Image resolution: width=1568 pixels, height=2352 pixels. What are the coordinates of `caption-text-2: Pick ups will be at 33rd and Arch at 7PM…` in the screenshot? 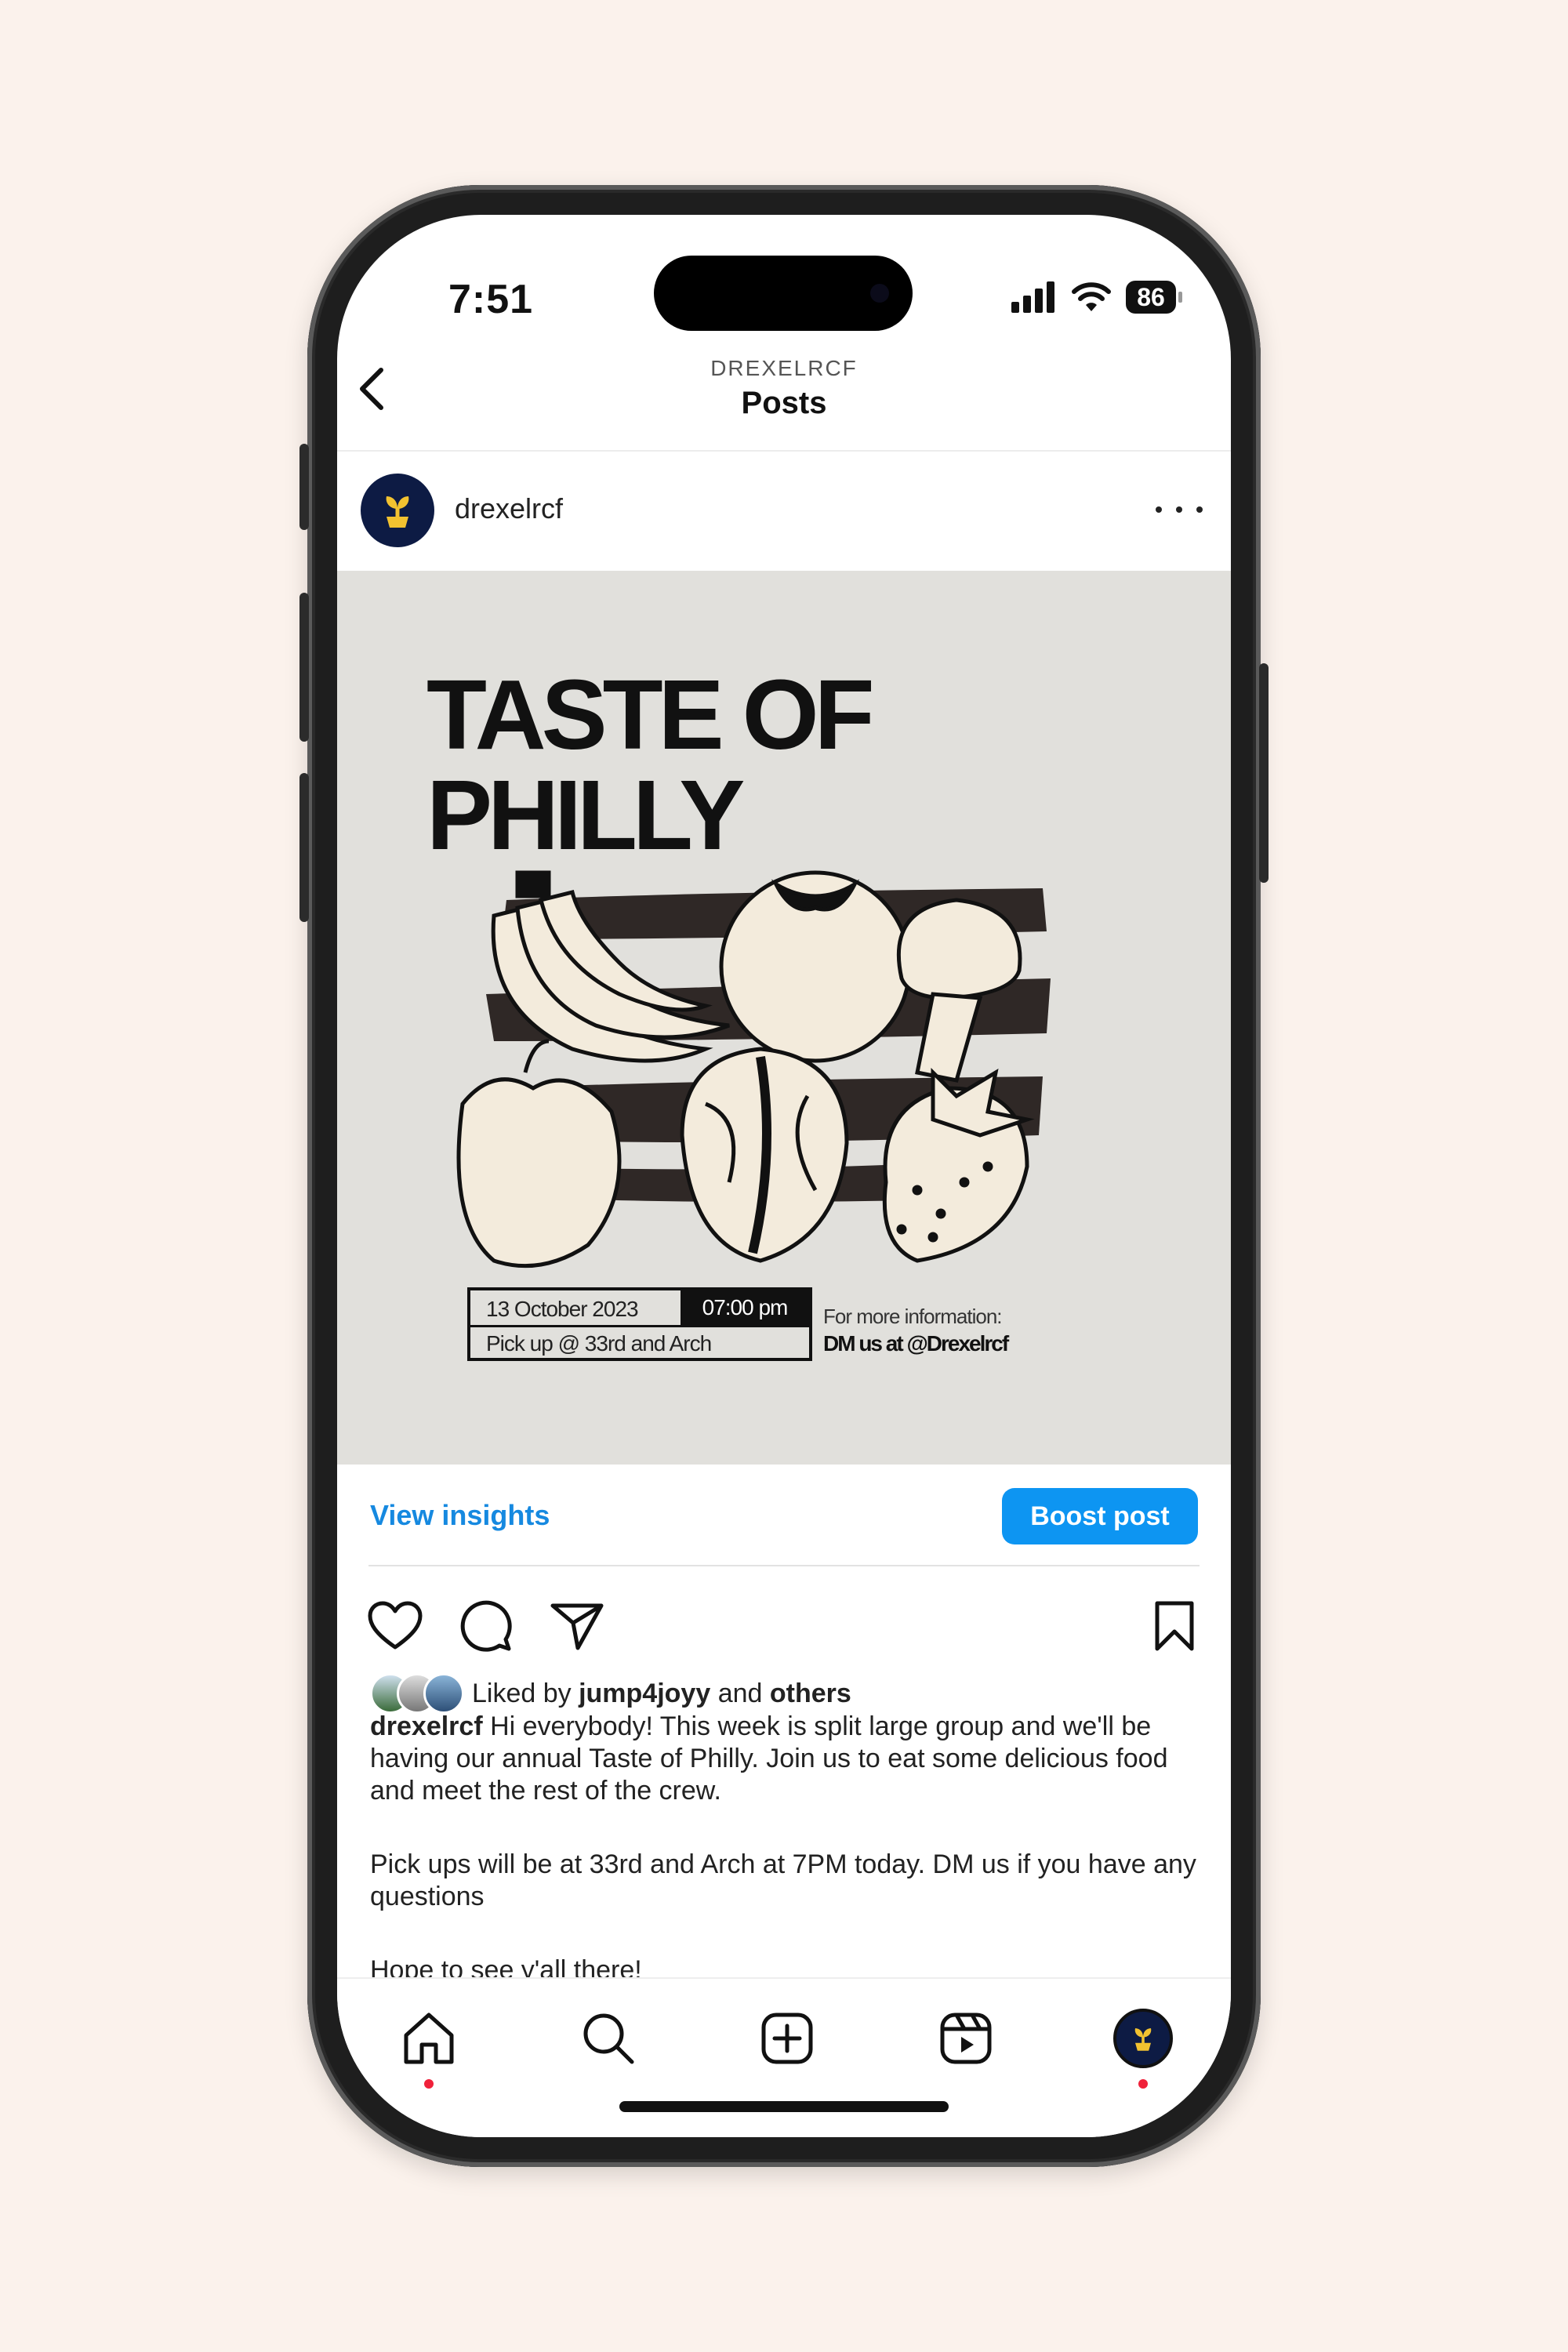 It's located at (783, 1880).